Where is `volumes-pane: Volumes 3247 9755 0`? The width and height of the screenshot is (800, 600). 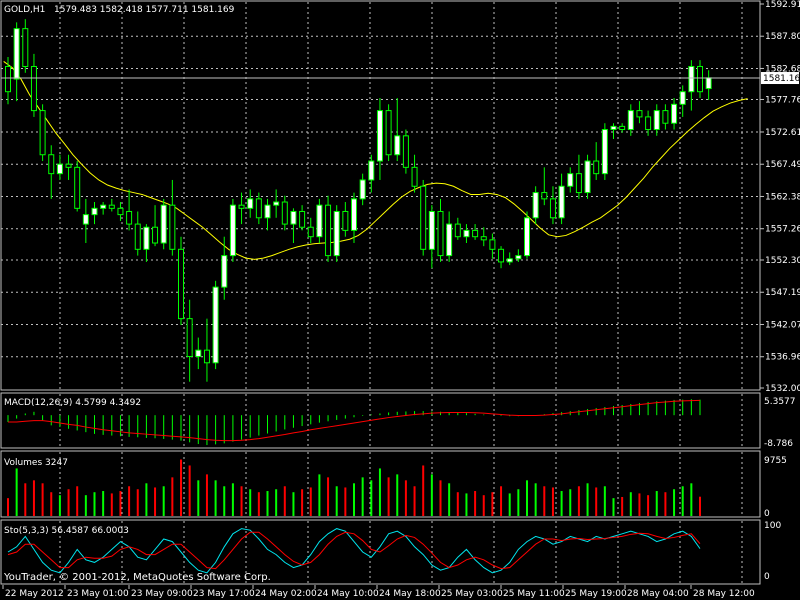
volumes-pane: Volumes 3247 9755 0 is located at coordinates (393, 484).